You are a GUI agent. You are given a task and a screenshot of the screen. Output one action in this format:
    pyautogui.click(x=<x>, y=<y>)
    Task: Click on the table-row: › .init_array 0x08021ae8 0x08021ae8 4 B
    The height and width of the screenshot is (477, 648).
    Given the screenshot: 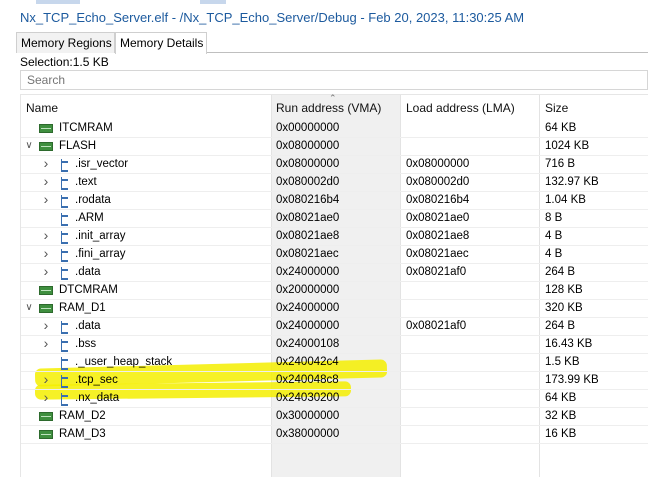 What is the action you would take?
    pyautogui.click(x=334, y=236)
    